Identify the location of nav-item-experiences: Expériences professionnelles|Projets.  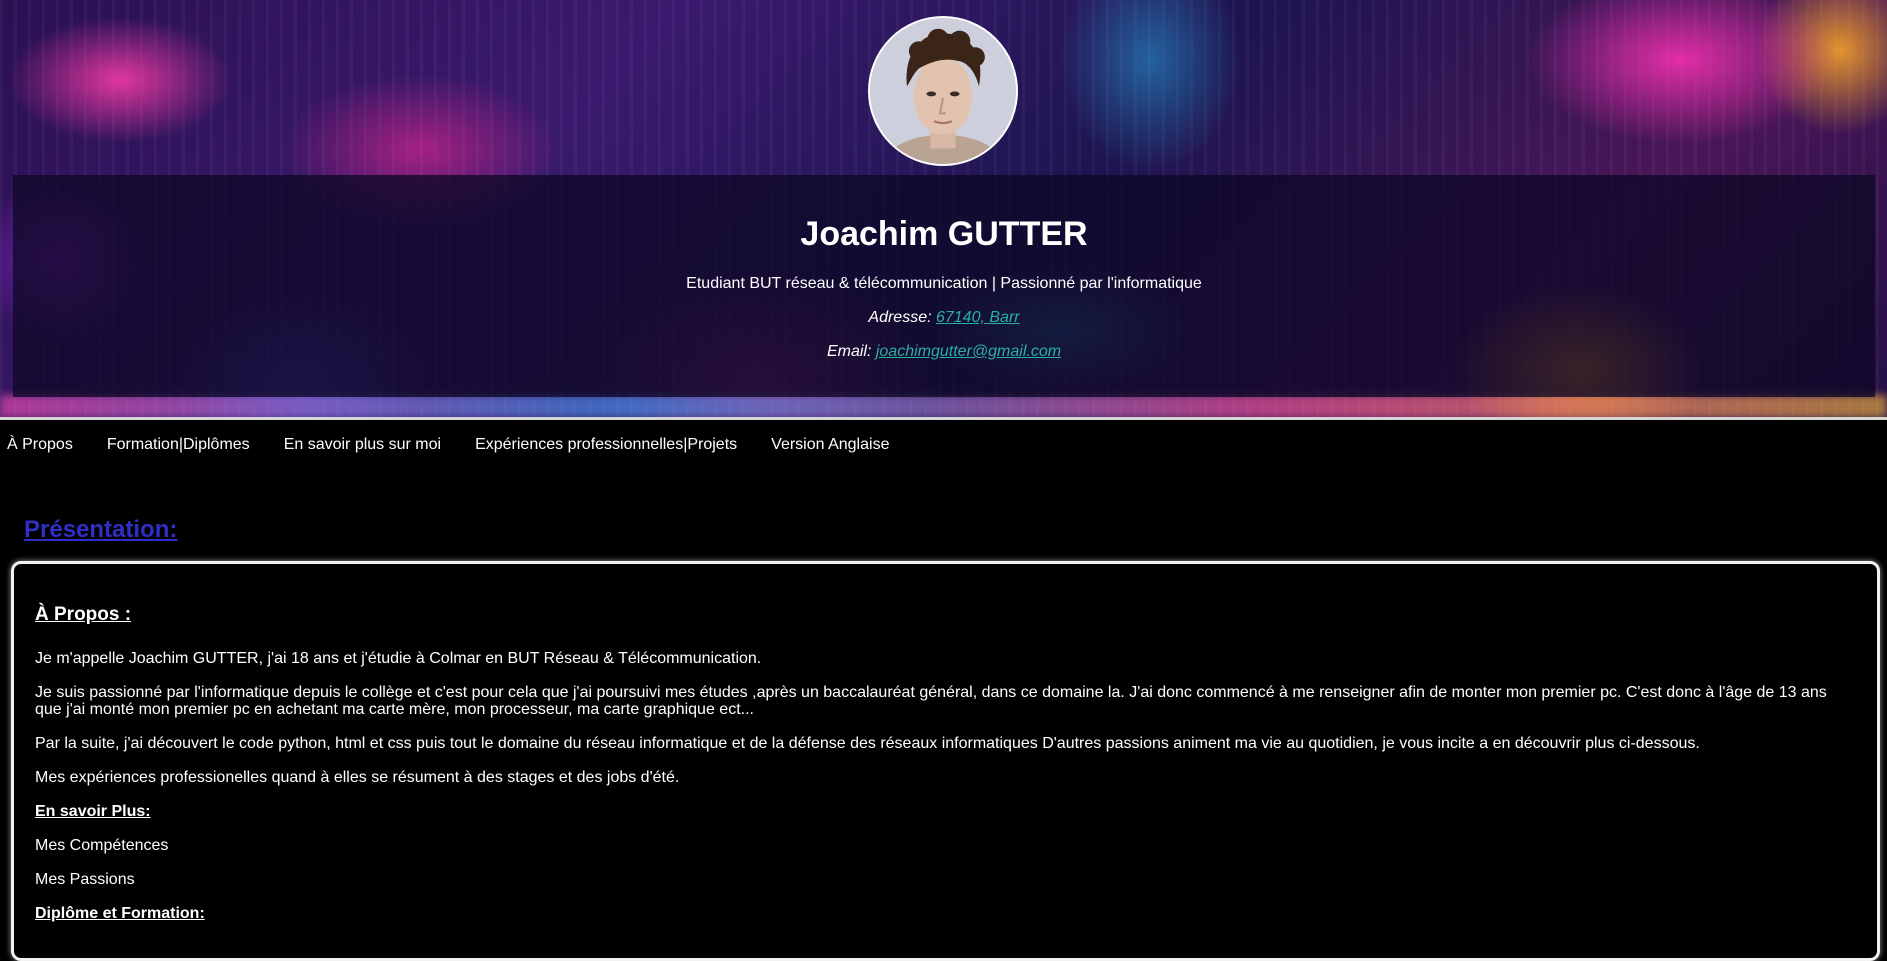
(606, 445).